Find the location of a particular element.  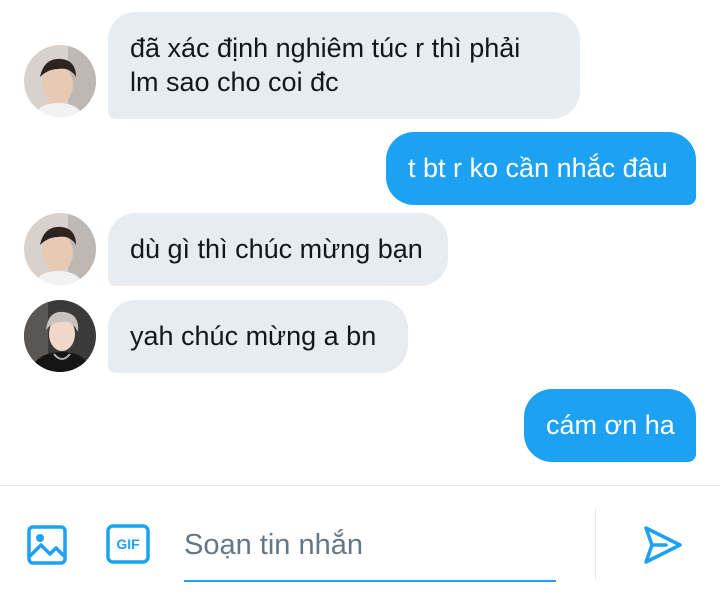

gif-label: GIF is located at coordinates (128, 544).